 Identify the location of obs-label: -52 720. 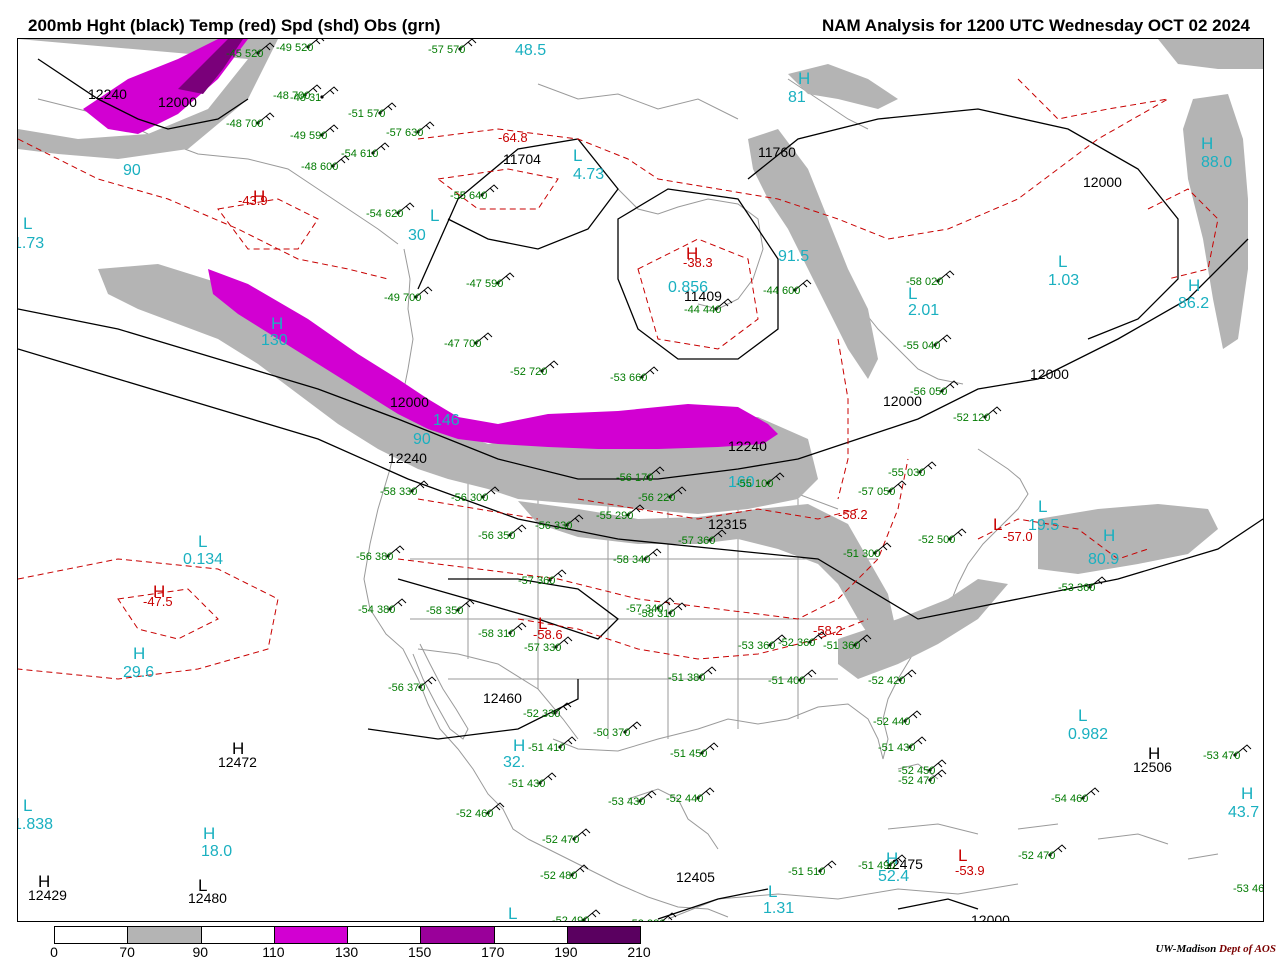
(528, 372).